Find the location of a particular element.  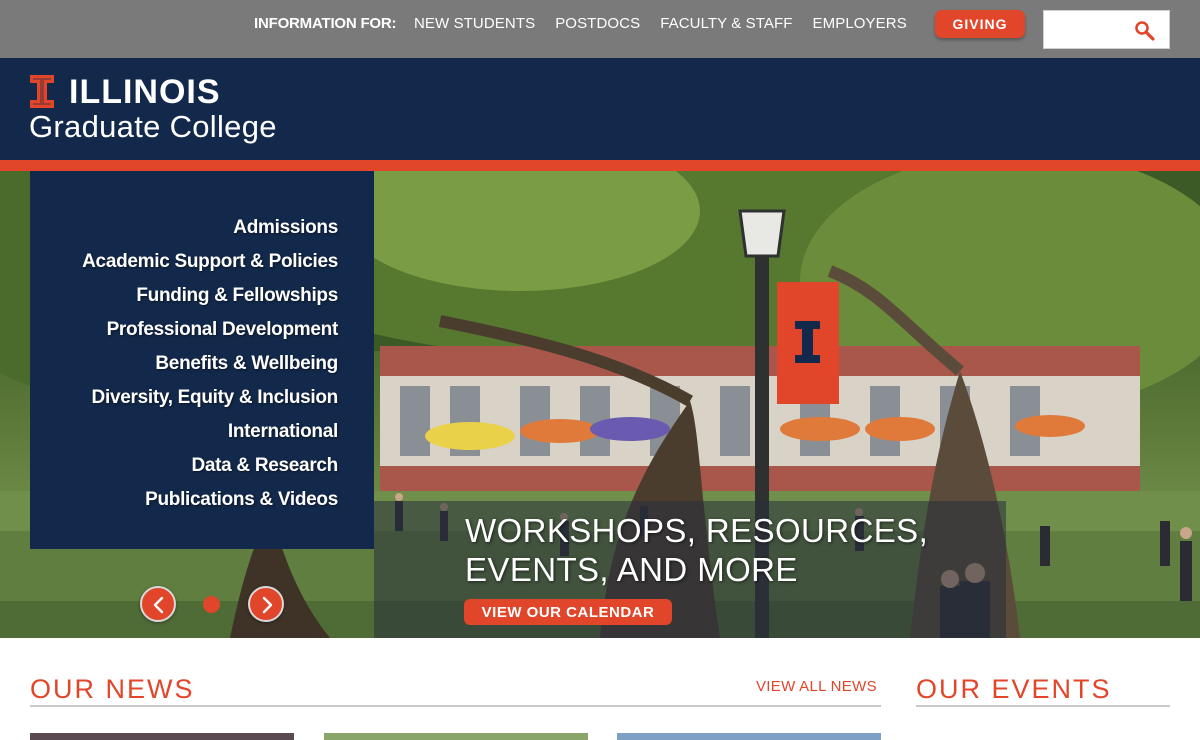

carousel-next-button is located at coordinates (266, 604).